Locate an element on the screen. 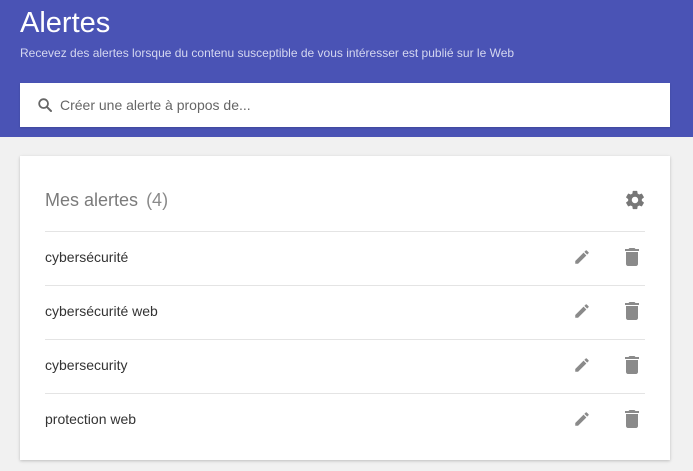 The width and height of the screenshot is (693, 471). alert-label: protection web is located at coordinates (90, 419).